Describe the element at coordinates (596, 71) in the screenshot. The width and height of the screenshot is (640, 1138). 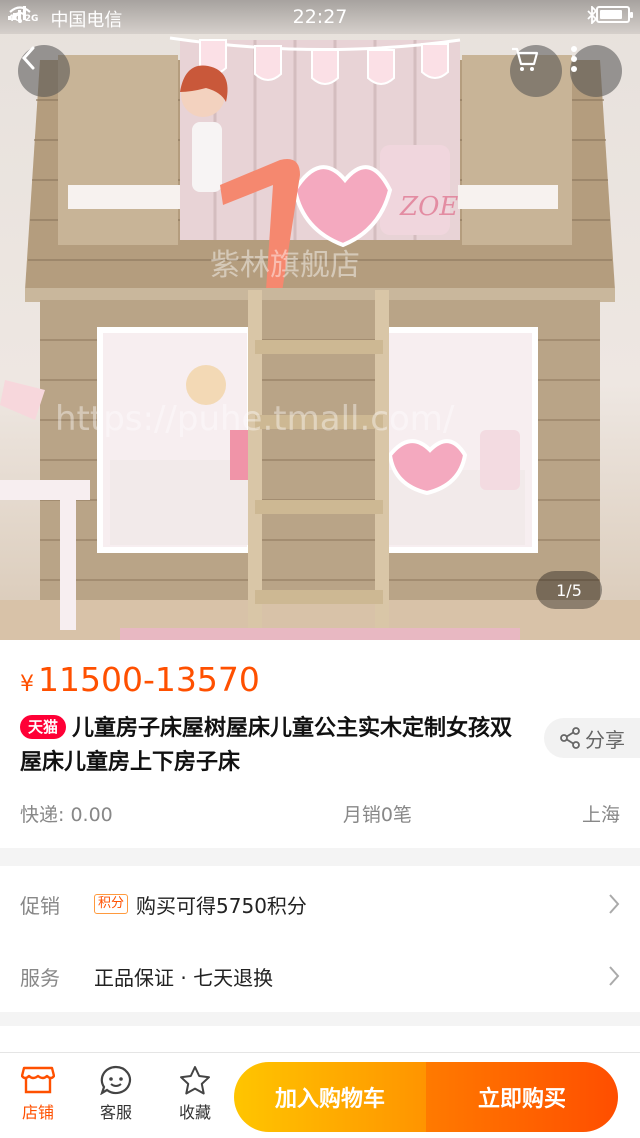
I see `more-button` at that location.